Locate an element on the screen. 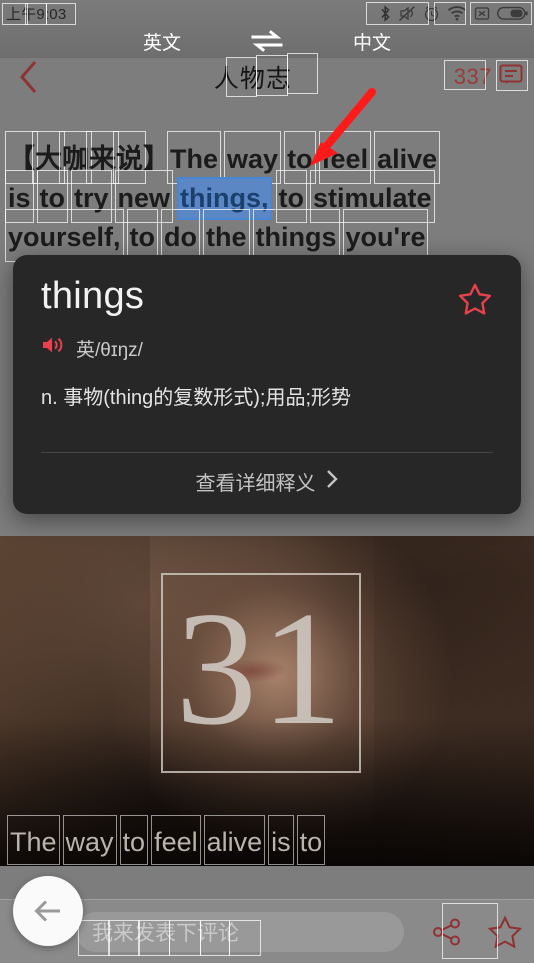 The width and height of the screenshot is (534, 963). hero-caption: The way to feel alive is to is located at coordinates (267, 840).